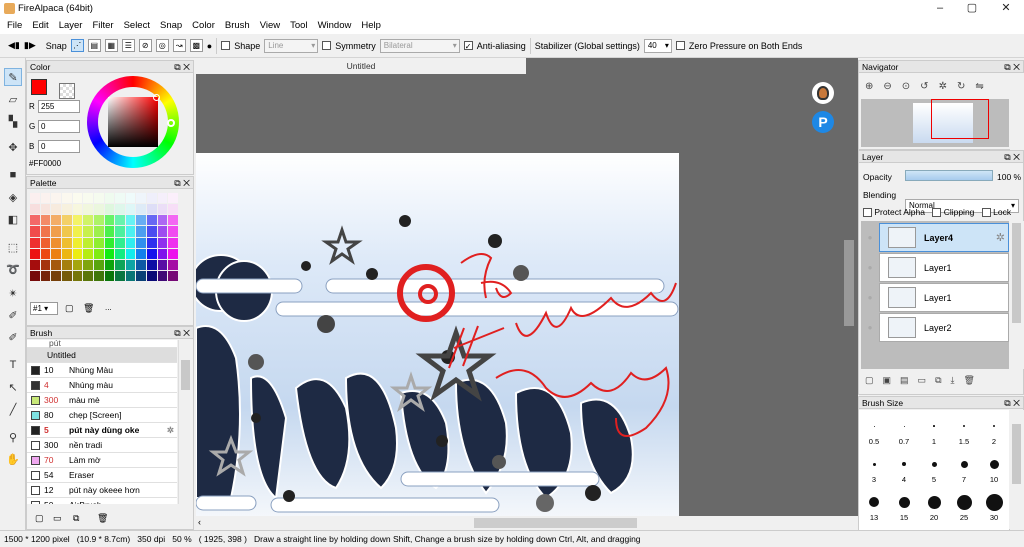  What do you see at coordinates (335, 25) in the screenshot?
I see `menu-window: Window` at bounding box center [335, 25].